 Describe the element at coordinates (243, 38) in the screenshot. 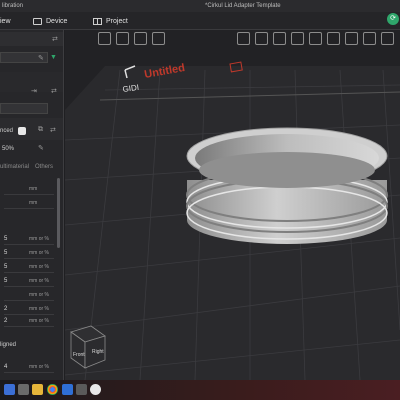

I see `scale-icon` at that location.